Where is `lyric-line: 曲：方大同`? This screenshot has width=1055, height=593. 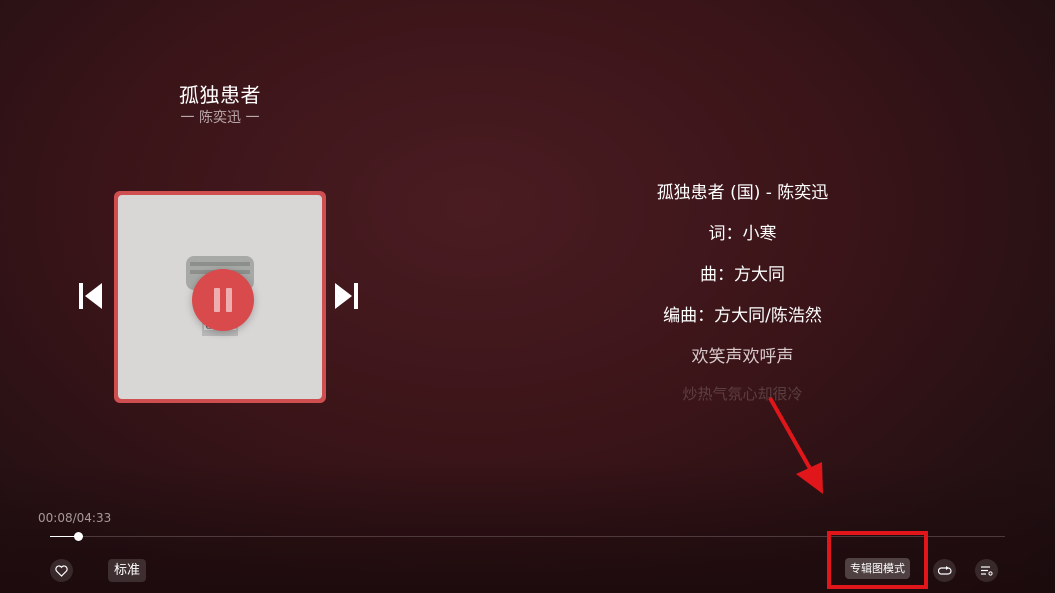
lyric-line: 曲：方大同 is located at coordinates (742, 275).